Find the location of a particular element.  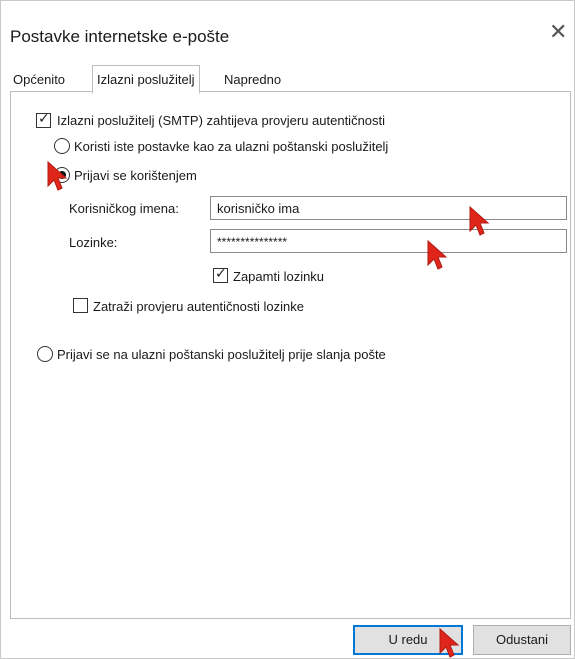

password-input: *************** is located at coordinates (388, 241).